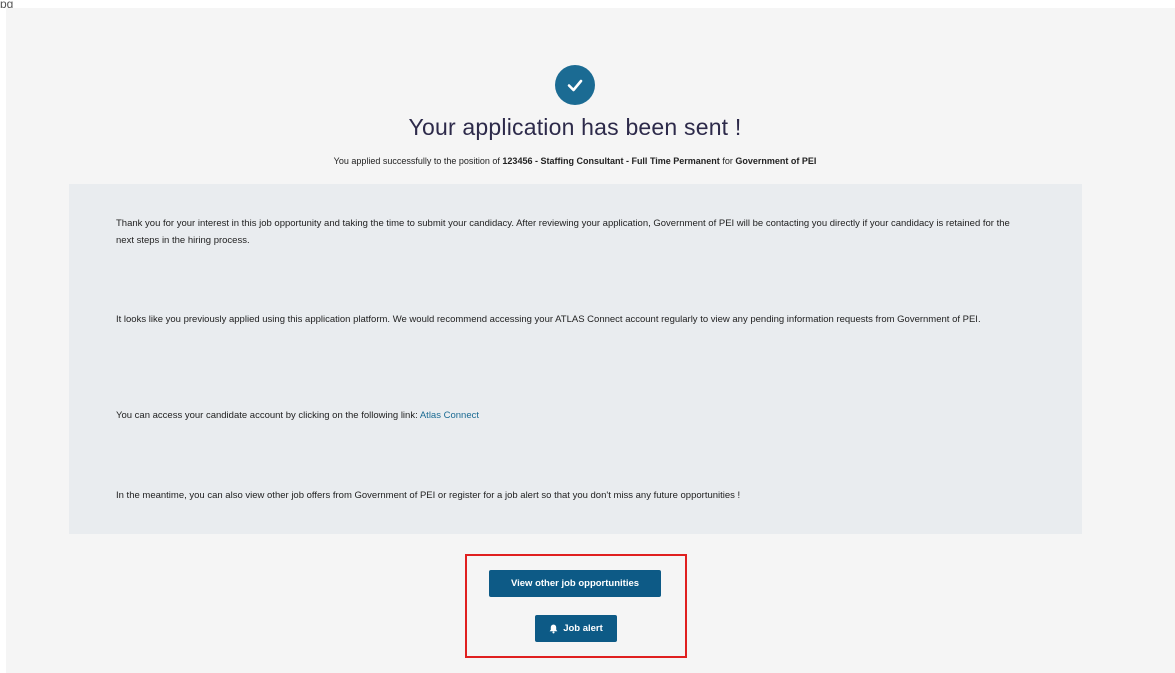 The height and width of the screenshot is (673, 1175). What do you see at coordinates (7, 4) in the screenshot?
I see `page-edge-text: pg` at bounding box center [7, 4].